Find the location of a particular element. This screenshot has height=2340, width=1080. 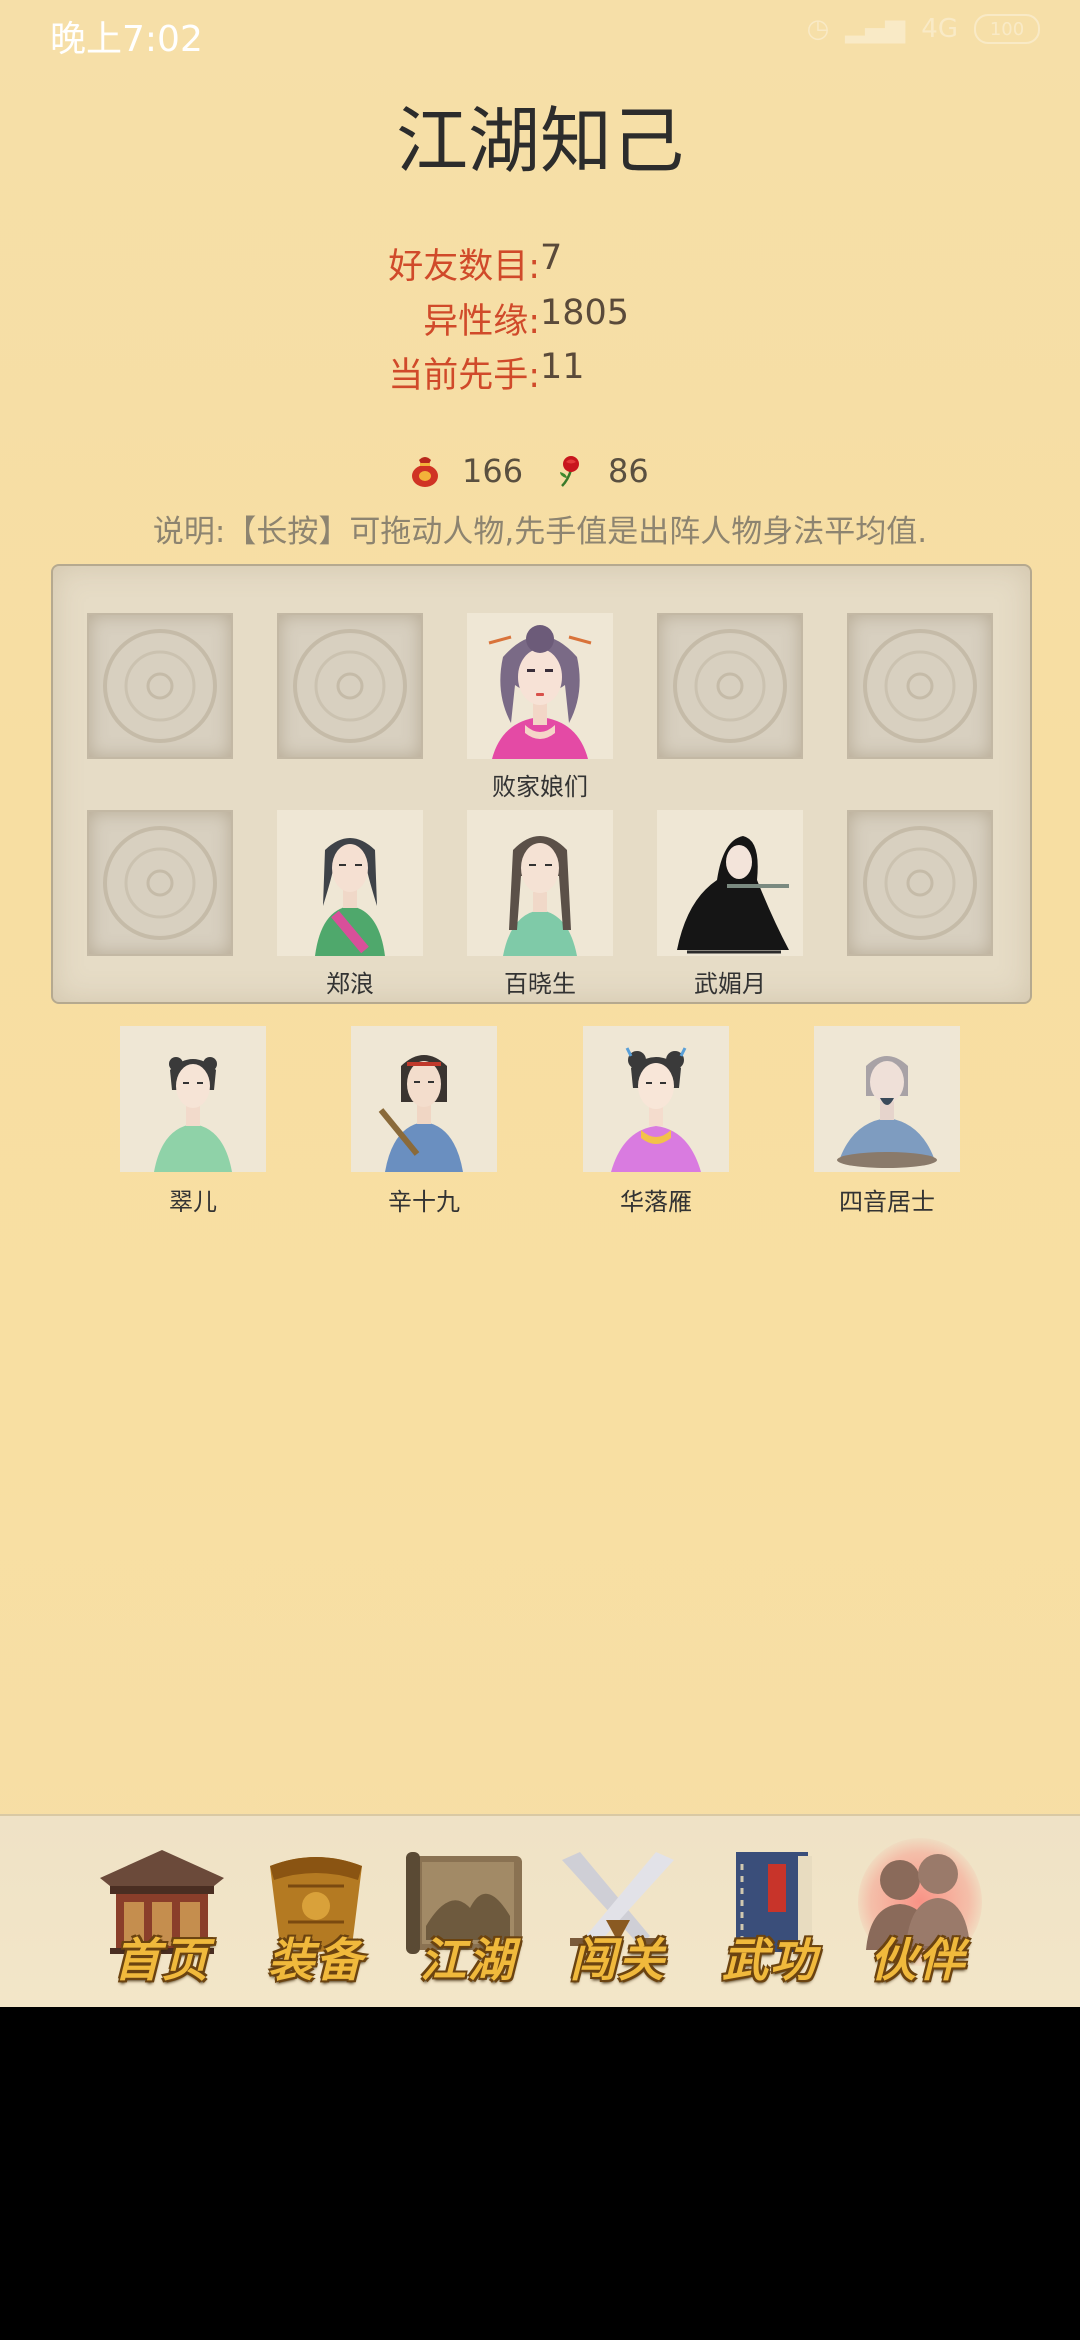

stat-value: 7 is located at coordinates (551, 258).